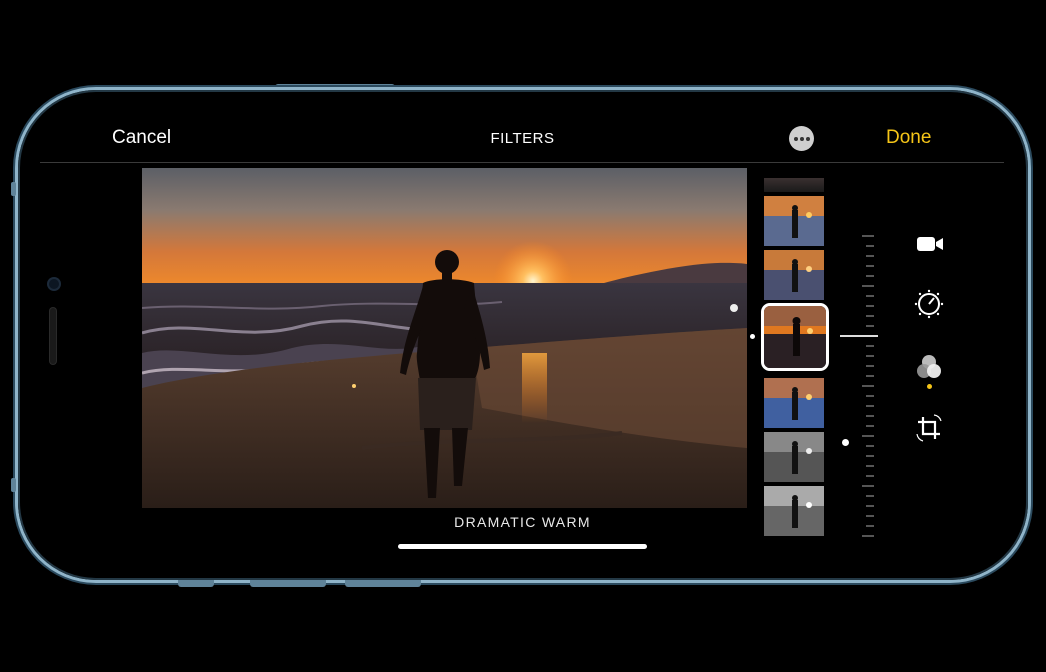 The width and height of the screenshot is (1046, 672). Describe the element at coordinates (930, 244) in the screenshot. I see `video-camera-icon` at that location.